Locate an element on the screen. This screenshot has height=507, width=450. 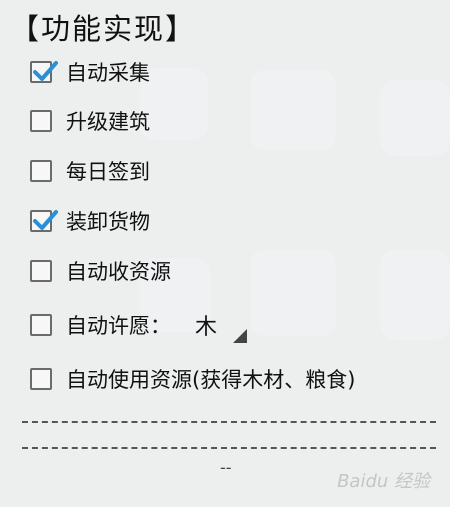
panel-title: 【功能实现】 is located at coordinates (103, 29).